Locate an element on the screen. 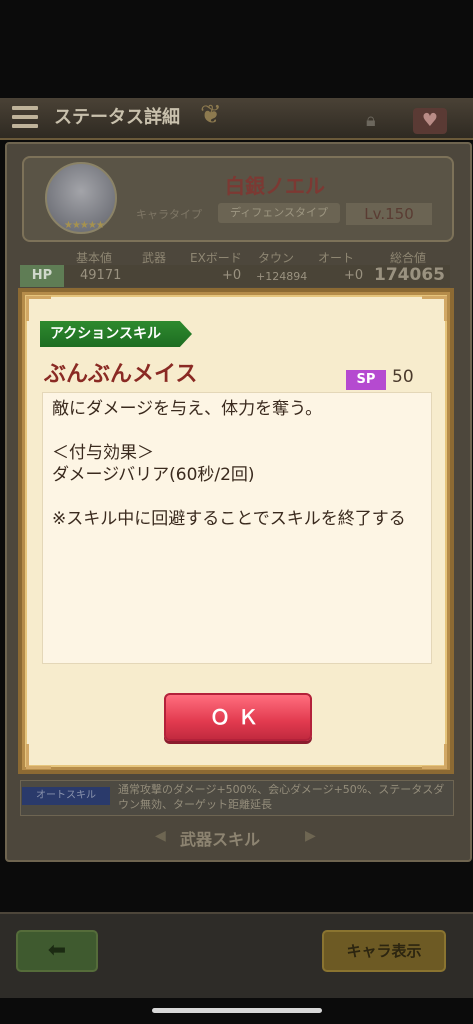 The width and height of the screenshot is (473, 1024). show-character-button: キャラ表示 is located at coordinates (384, 951).